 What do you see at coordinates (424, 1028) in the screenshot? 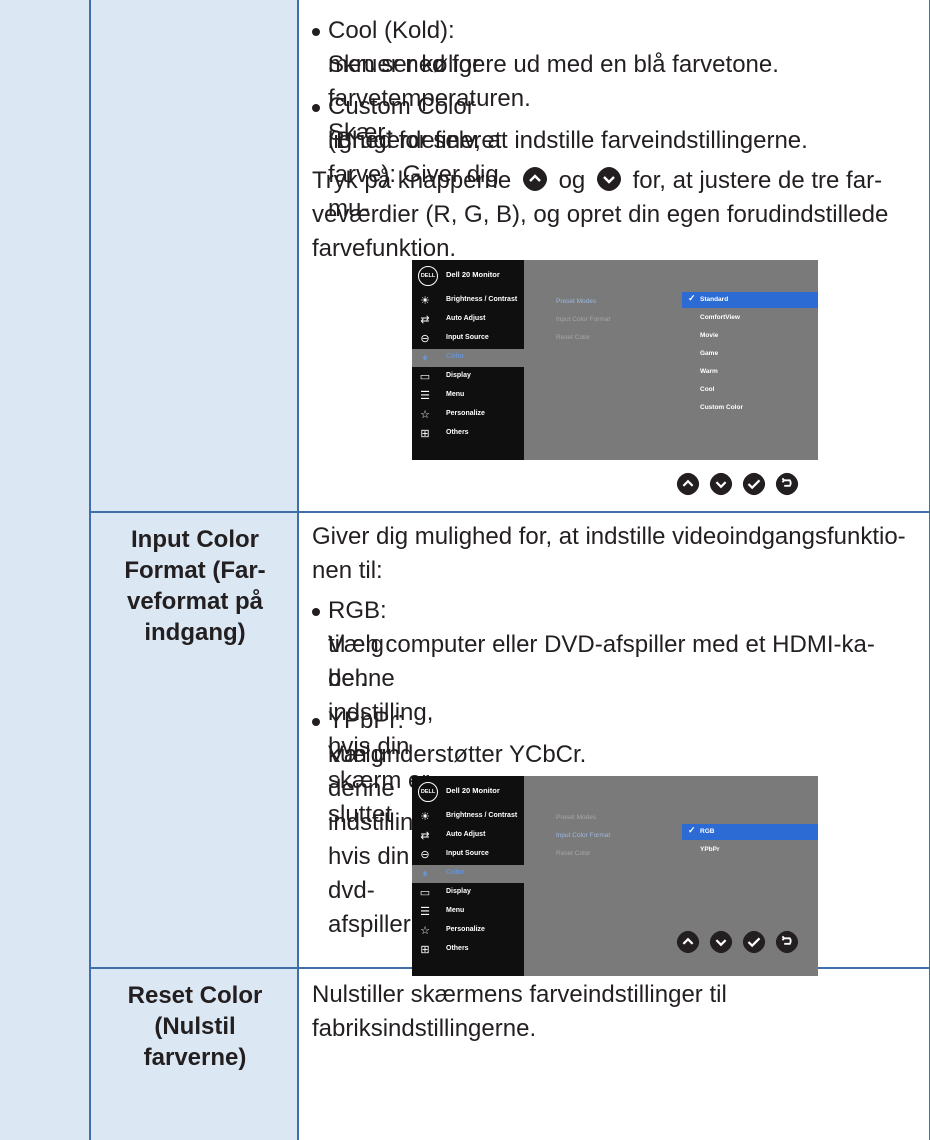
I see `paragraph-text: fabriksindstillingerne.` at bounding box center [424, 1028].